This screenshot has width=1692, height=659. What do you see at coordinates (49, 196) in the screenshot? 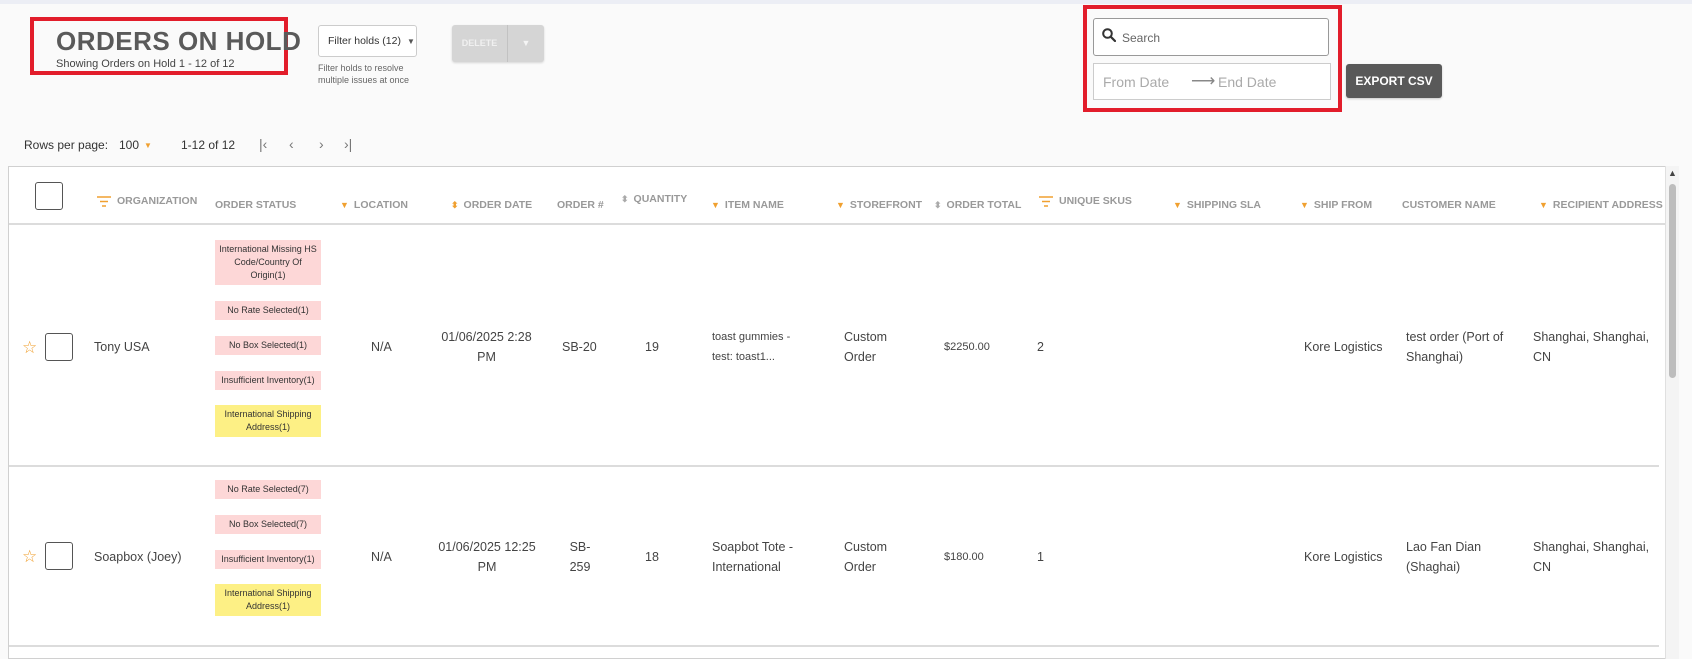
I see `select-all-checkbox` at bounding box center [49, 196].